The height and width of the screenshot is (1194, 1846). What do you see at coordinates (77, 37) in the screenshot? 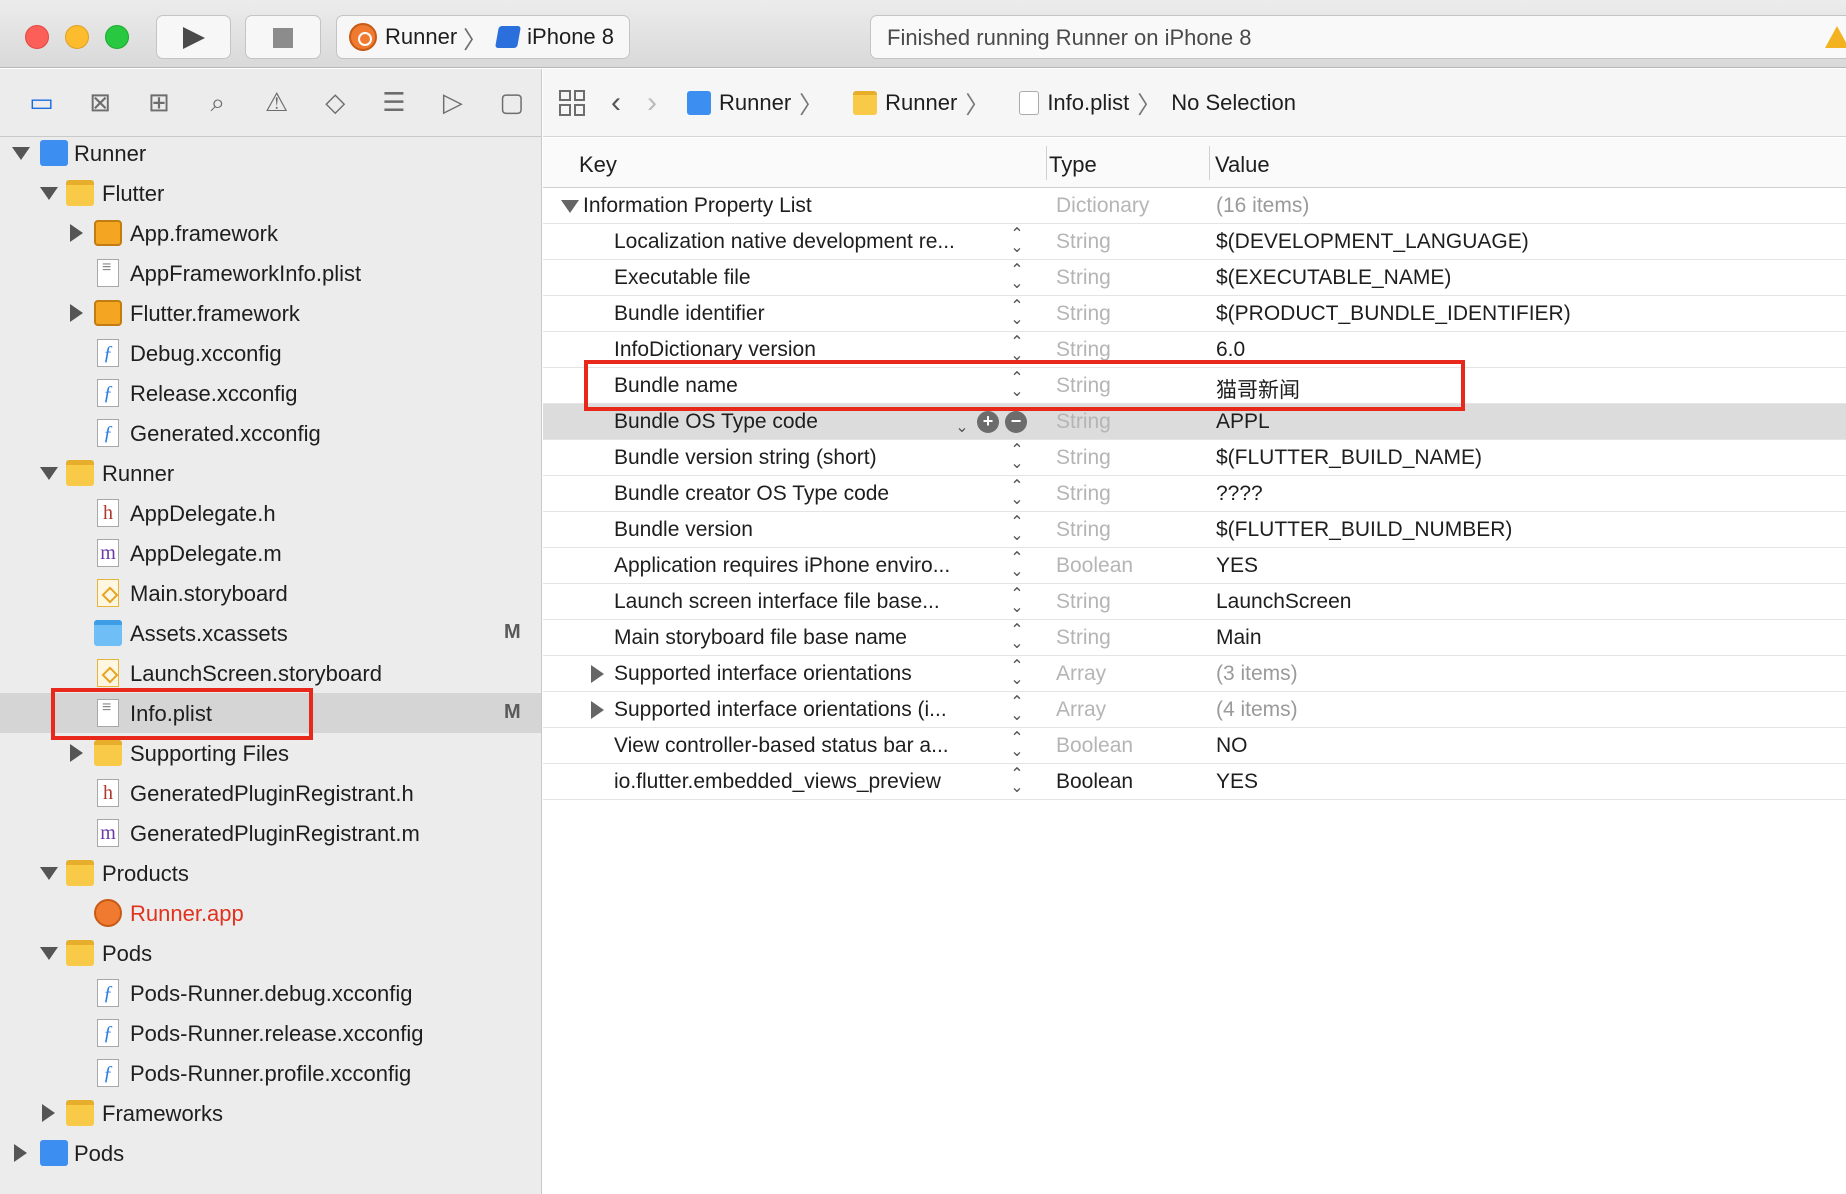
I see `minimize-window-button` at bounding box center [77, 37].